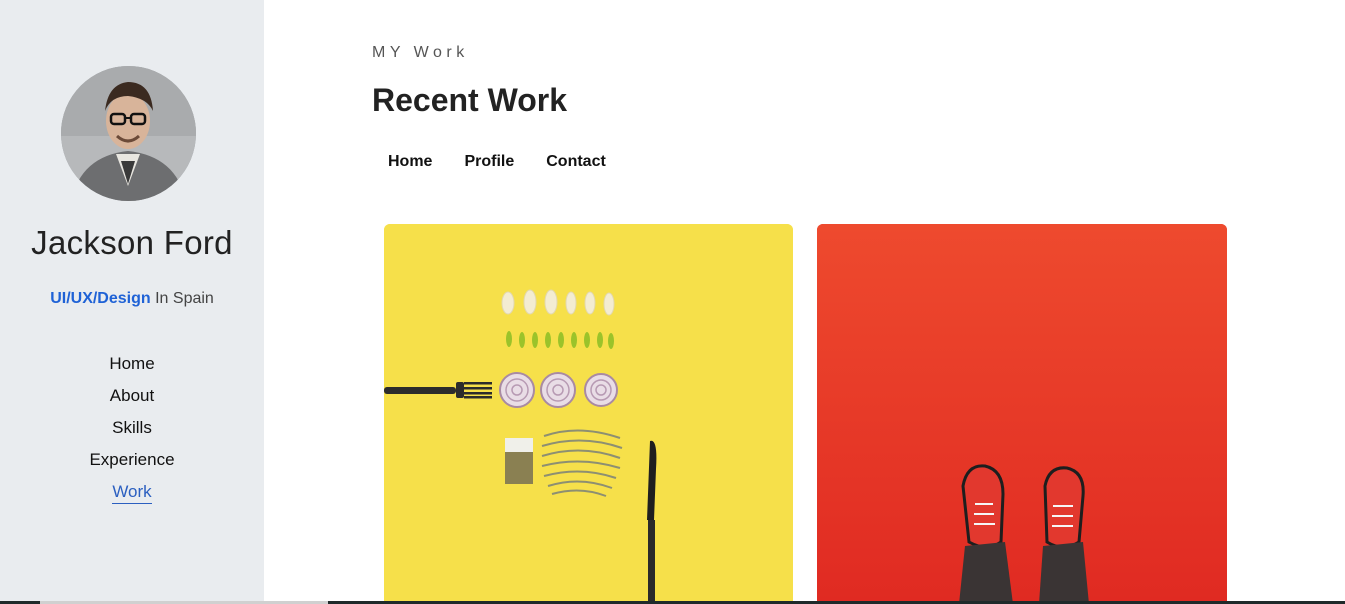 The image size is (1345, 604). I want to click on avatar, so click(128, 133).